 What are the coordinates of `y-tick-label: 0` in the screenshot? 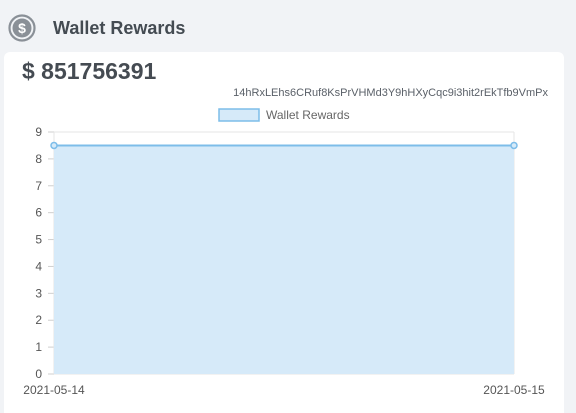 It's located at (38, 374).